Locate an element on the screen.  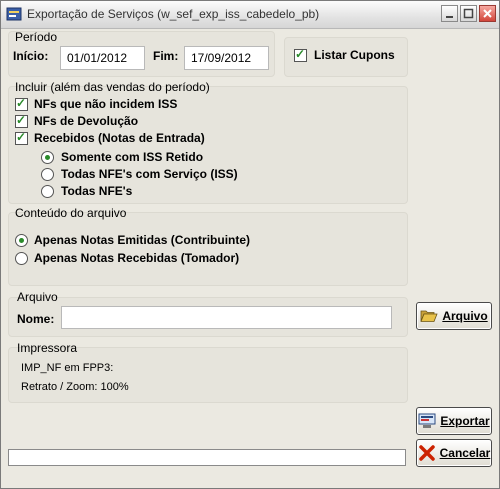
close-icon is located at coordinates (487, 13).